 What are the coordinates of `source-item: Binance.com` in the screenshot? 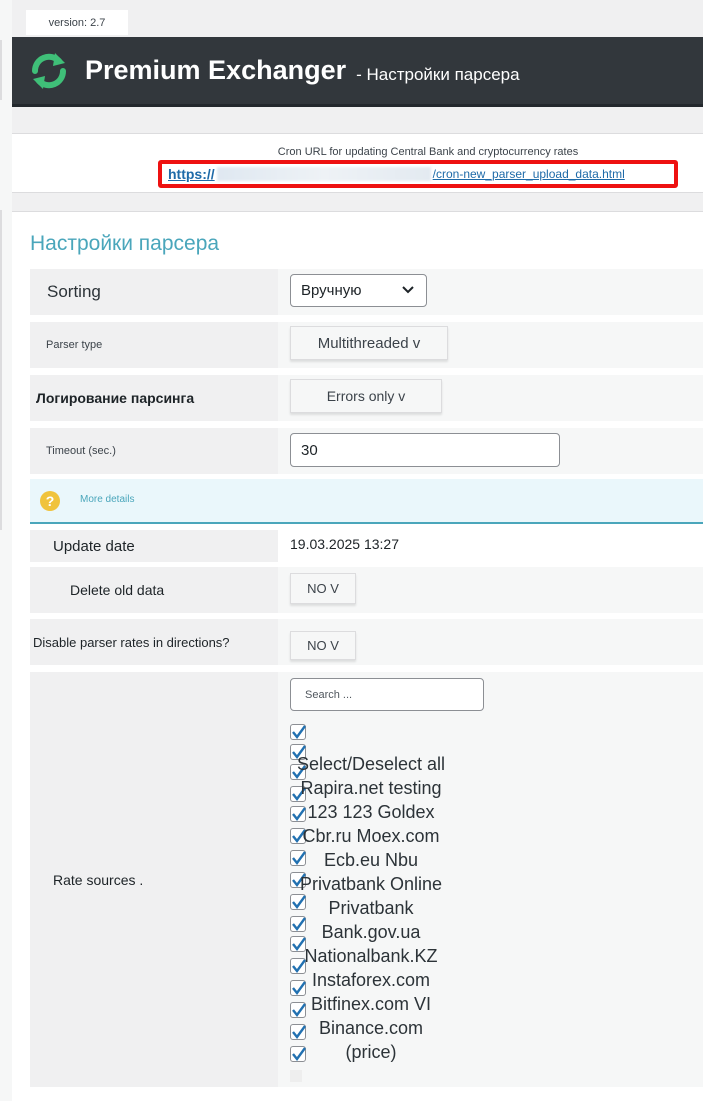 It's located at (371, 1028).